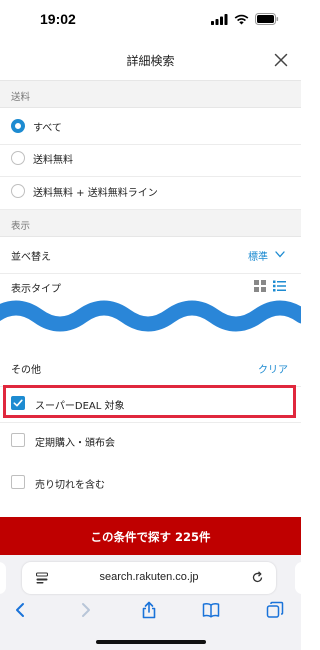  Describe the element at coordinates (267, 19) in the screenshot. I see `battery-icon` at that location.